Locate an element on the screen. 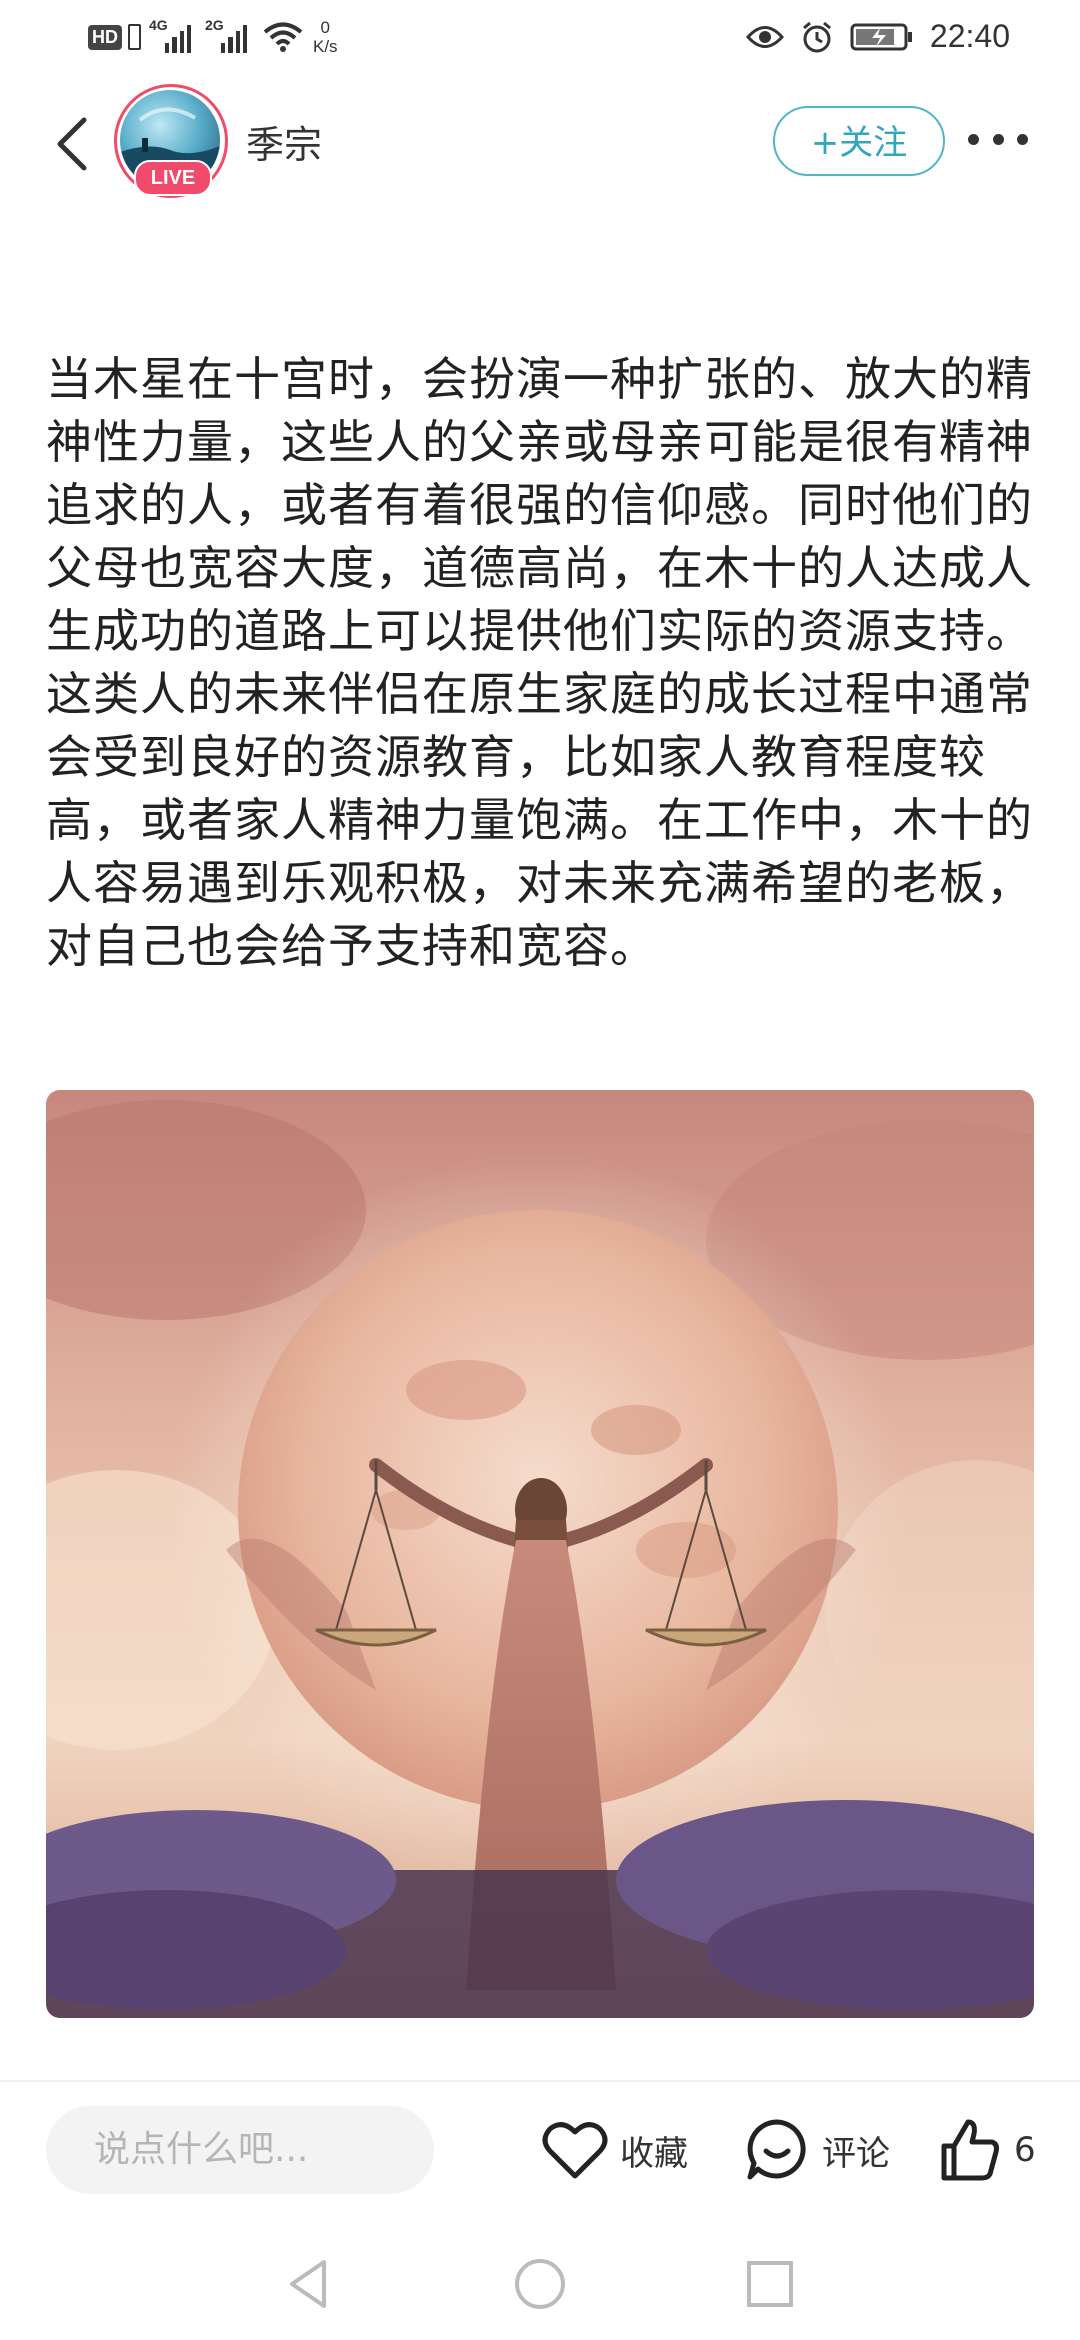 The image size is (1080, 2340). thumbs-up-icon is located at coordinates (970, 2150).